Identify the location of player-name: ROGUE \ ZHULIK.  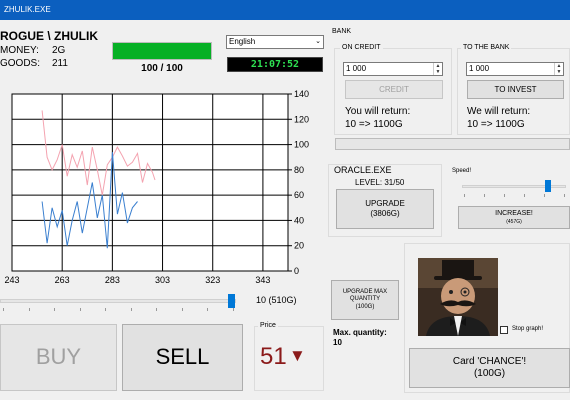
(49, 36).